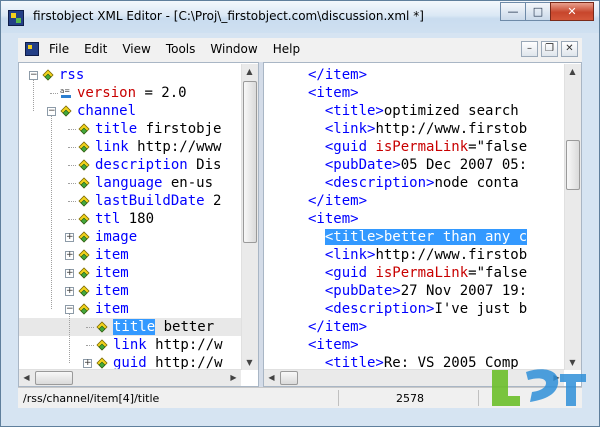 The height and width of the screenshot is (427, 600). I want to click on tree-node-language: language en-us, so click(130, 183).